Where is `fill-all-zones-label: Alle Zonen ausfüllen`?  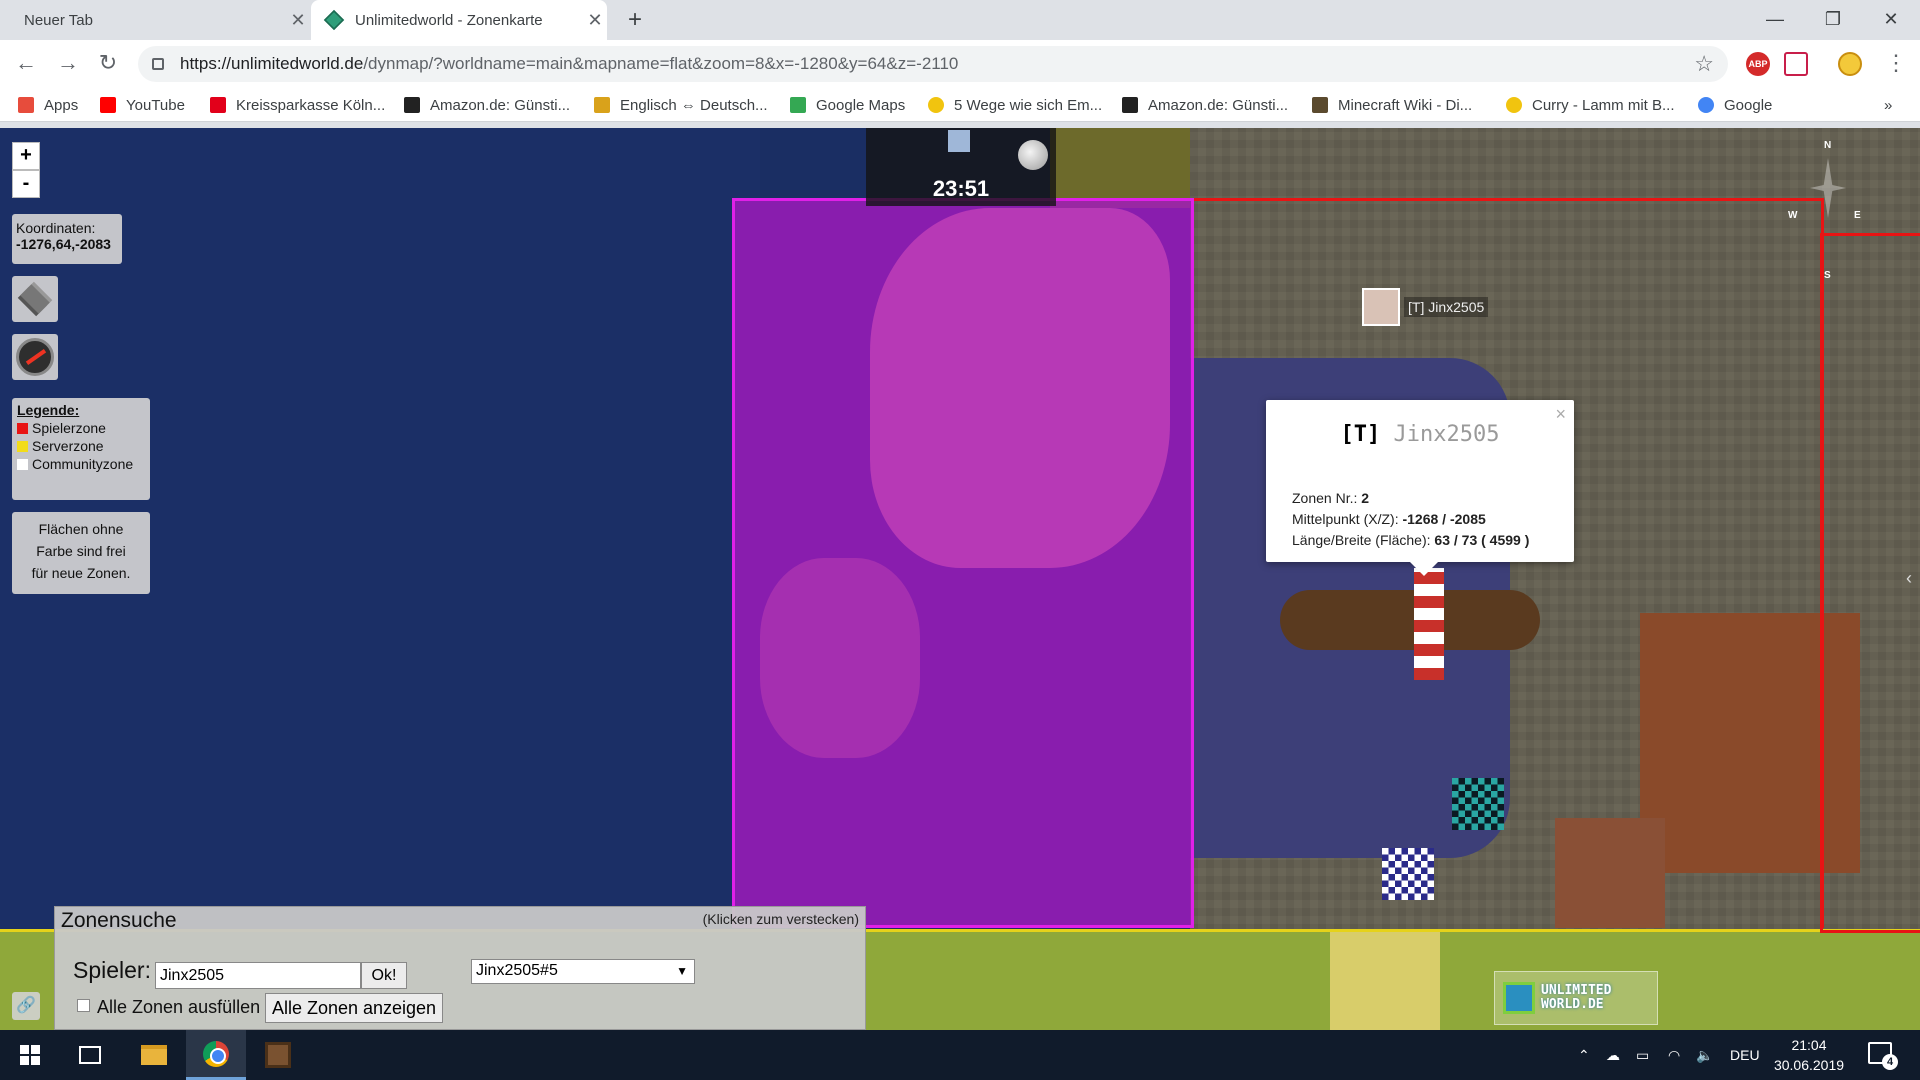 fill-all-zones-label: Alle Zonen ausfüllen is located at coordinates (178, 1007).